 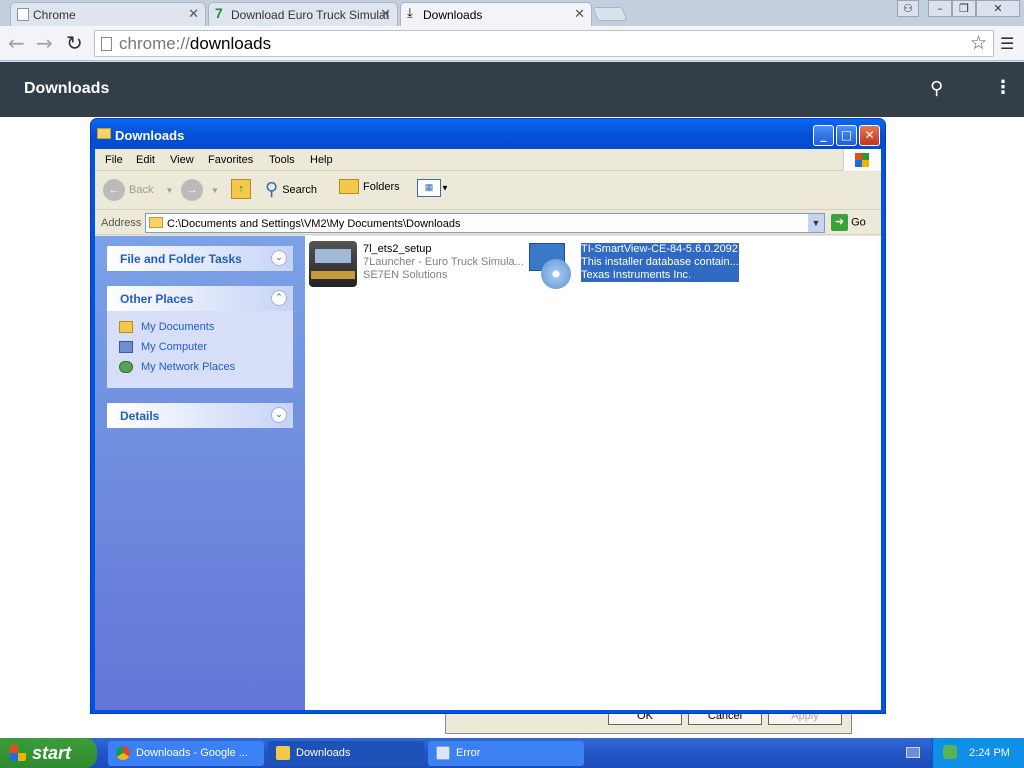 I want to click on taskbar-item-downloads: Downloads, so click(x=346, y=753).